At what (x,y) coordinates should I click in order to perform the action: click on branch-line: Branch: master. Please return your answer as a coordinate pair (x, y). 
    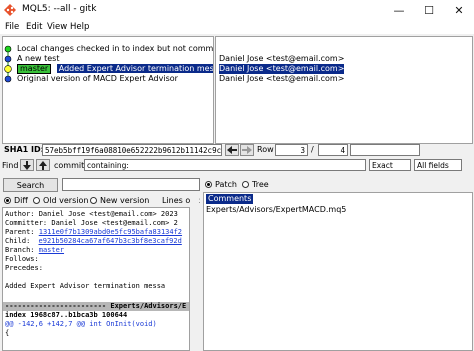
    Looking at the image, I should click on (34, 250).